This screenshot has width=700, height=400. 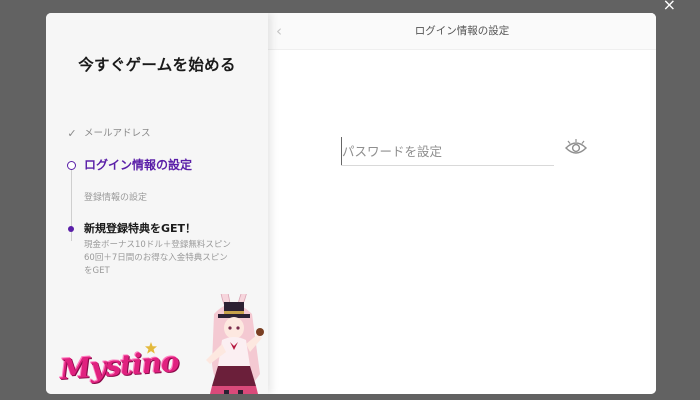 I want to click on page-title: ログイン情報の設定, so click(x=462, y=31).